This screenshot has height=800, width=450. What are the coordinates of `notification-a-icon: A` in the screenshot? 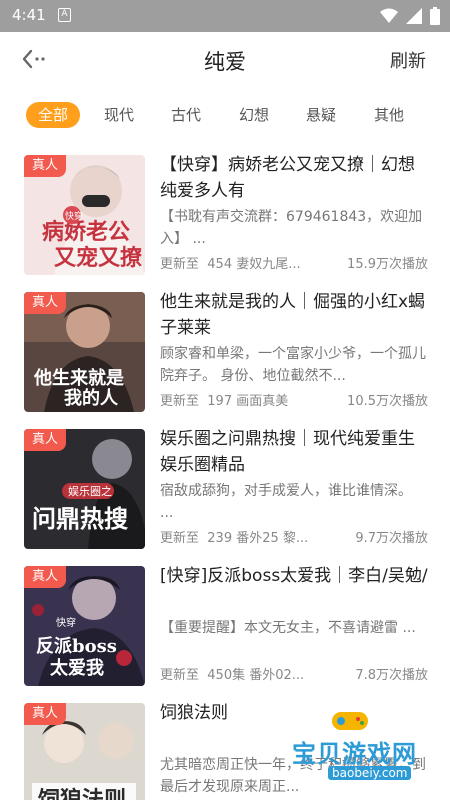 It's located at (64, 15).